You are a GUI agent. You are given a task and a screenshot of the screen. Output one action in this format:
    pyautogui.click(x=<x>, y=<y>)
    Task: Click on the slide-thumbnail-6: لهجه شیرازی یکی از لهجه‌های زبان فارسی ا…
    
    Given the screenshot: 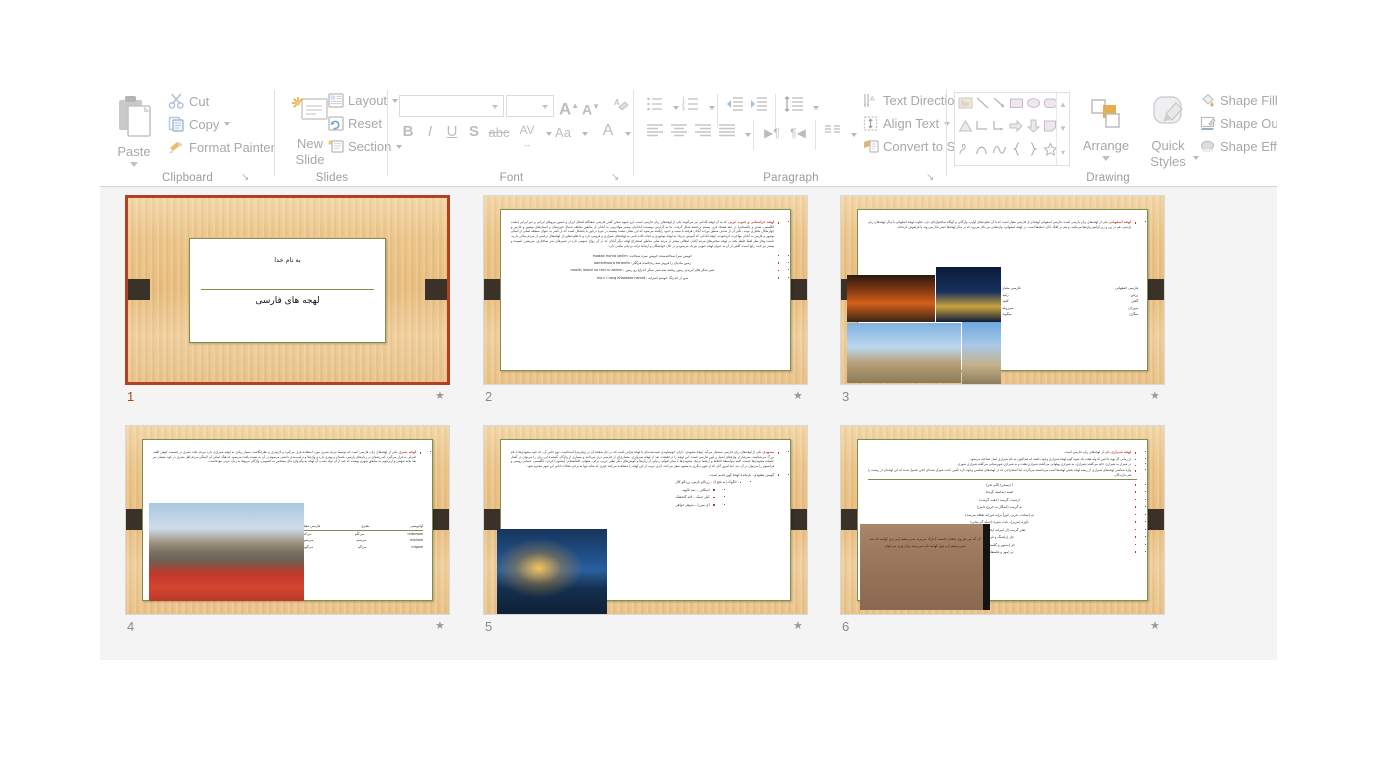 What is the action you would take?
    pyautogui.click(x=1005, y=531)
    